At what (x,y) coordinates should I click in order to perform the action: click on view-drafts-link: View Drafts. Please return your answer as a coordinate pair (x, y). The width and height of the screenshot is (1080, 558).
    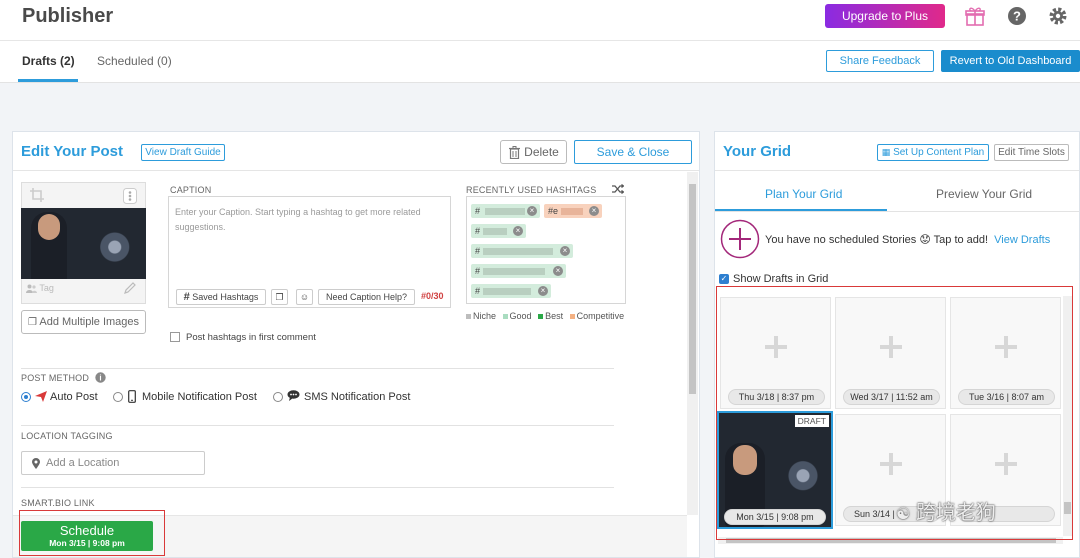
    Looking at the image, I should click on (1022, 240).